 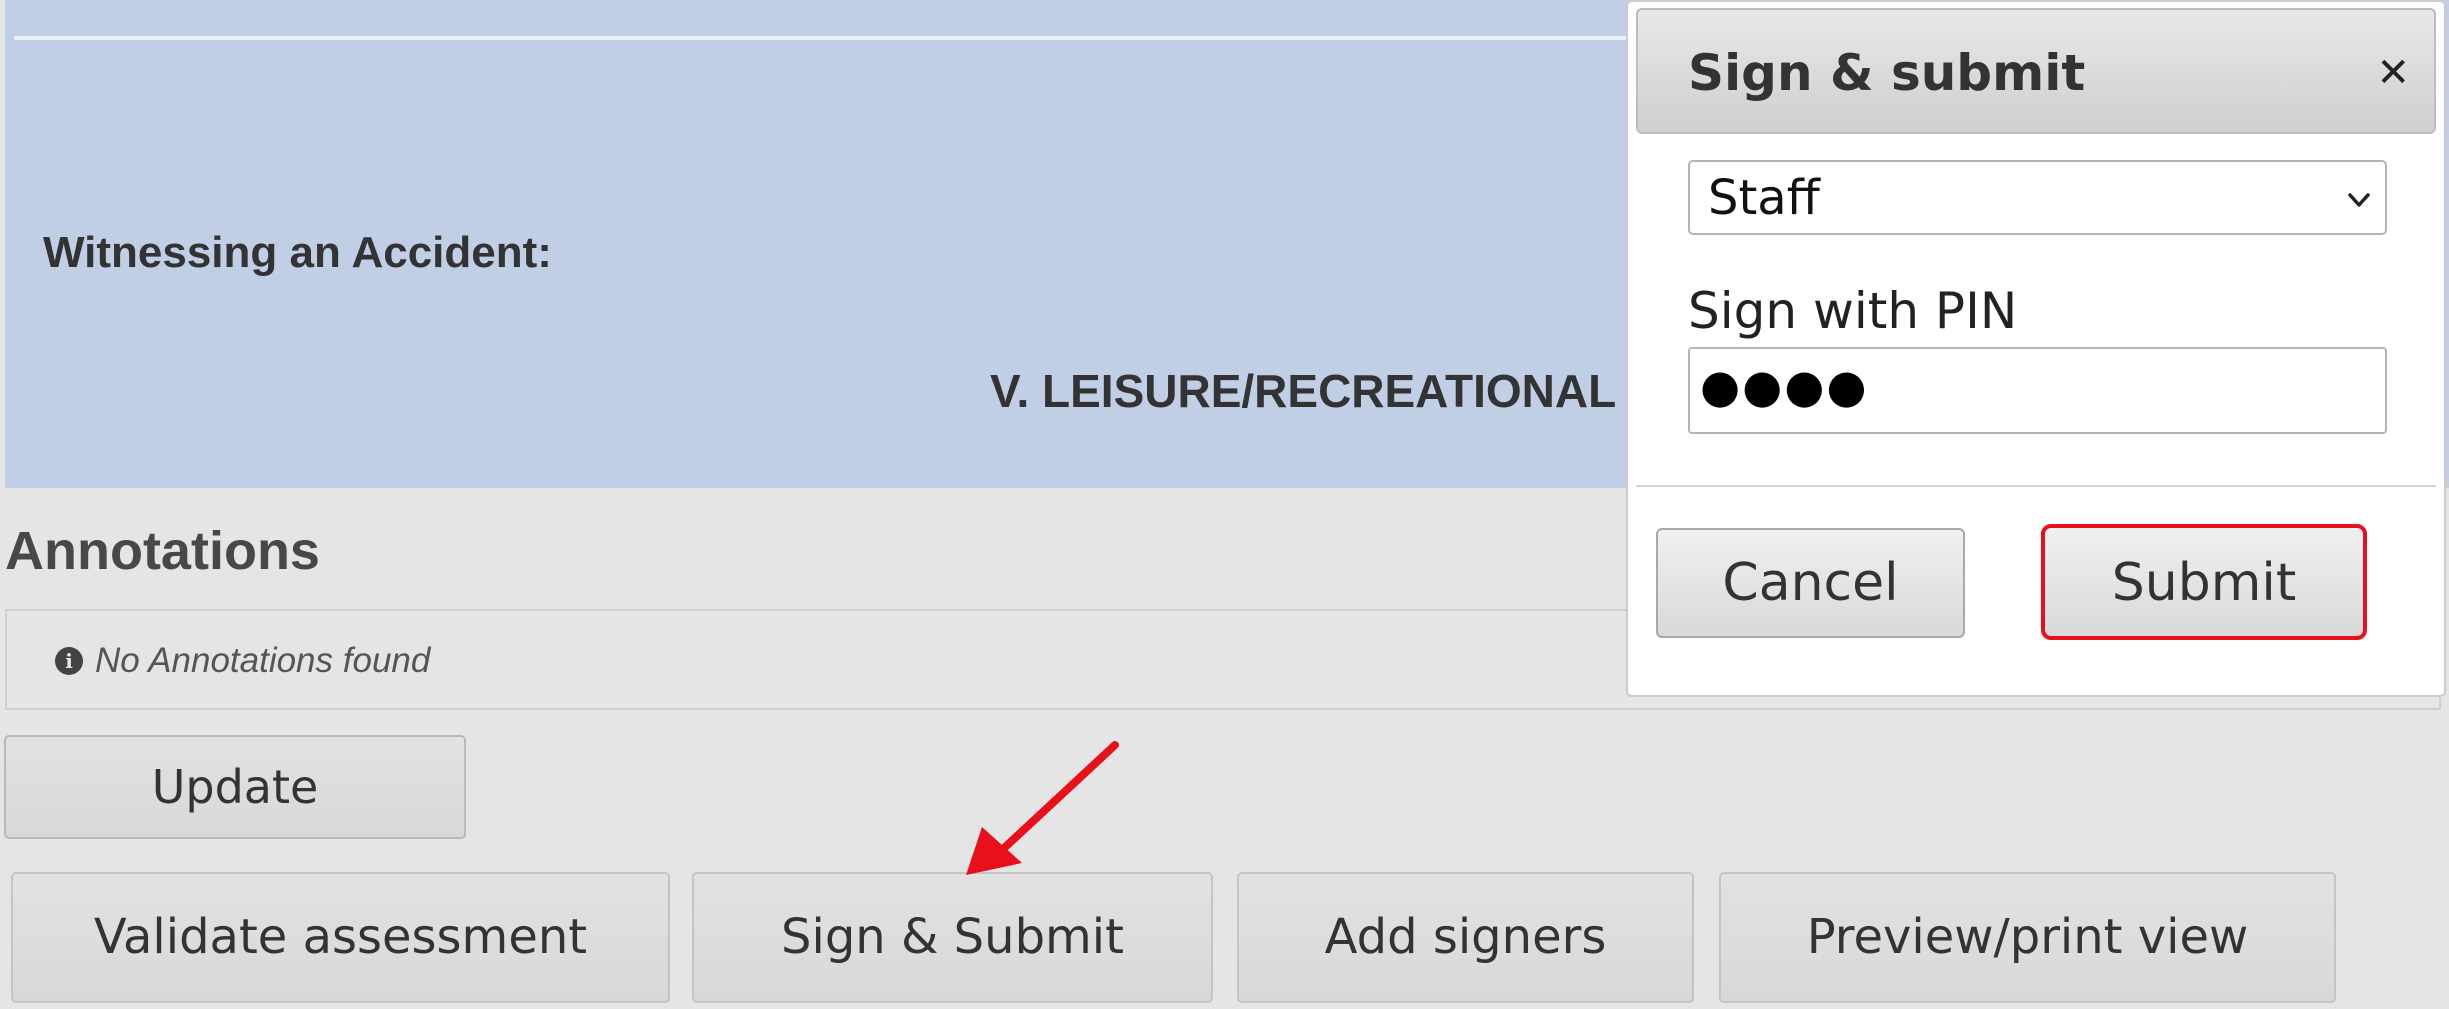 I want to click on preview-print-button: Preview/print view, so click(x=2027, y=937).